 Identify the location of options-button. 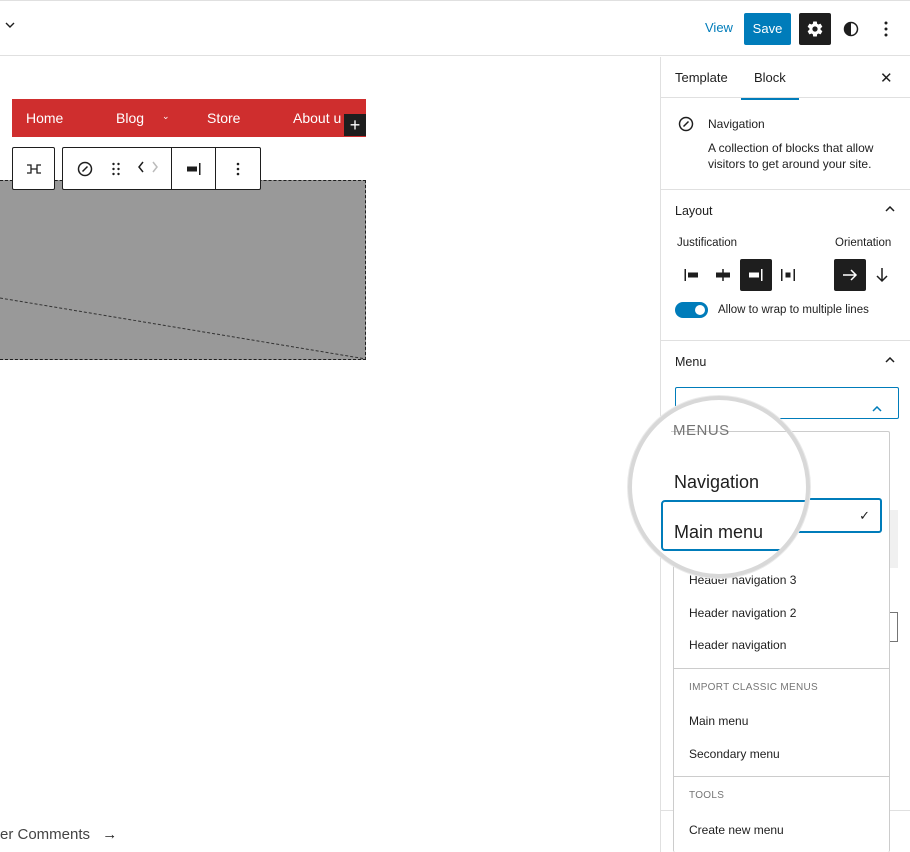
(886, 29).